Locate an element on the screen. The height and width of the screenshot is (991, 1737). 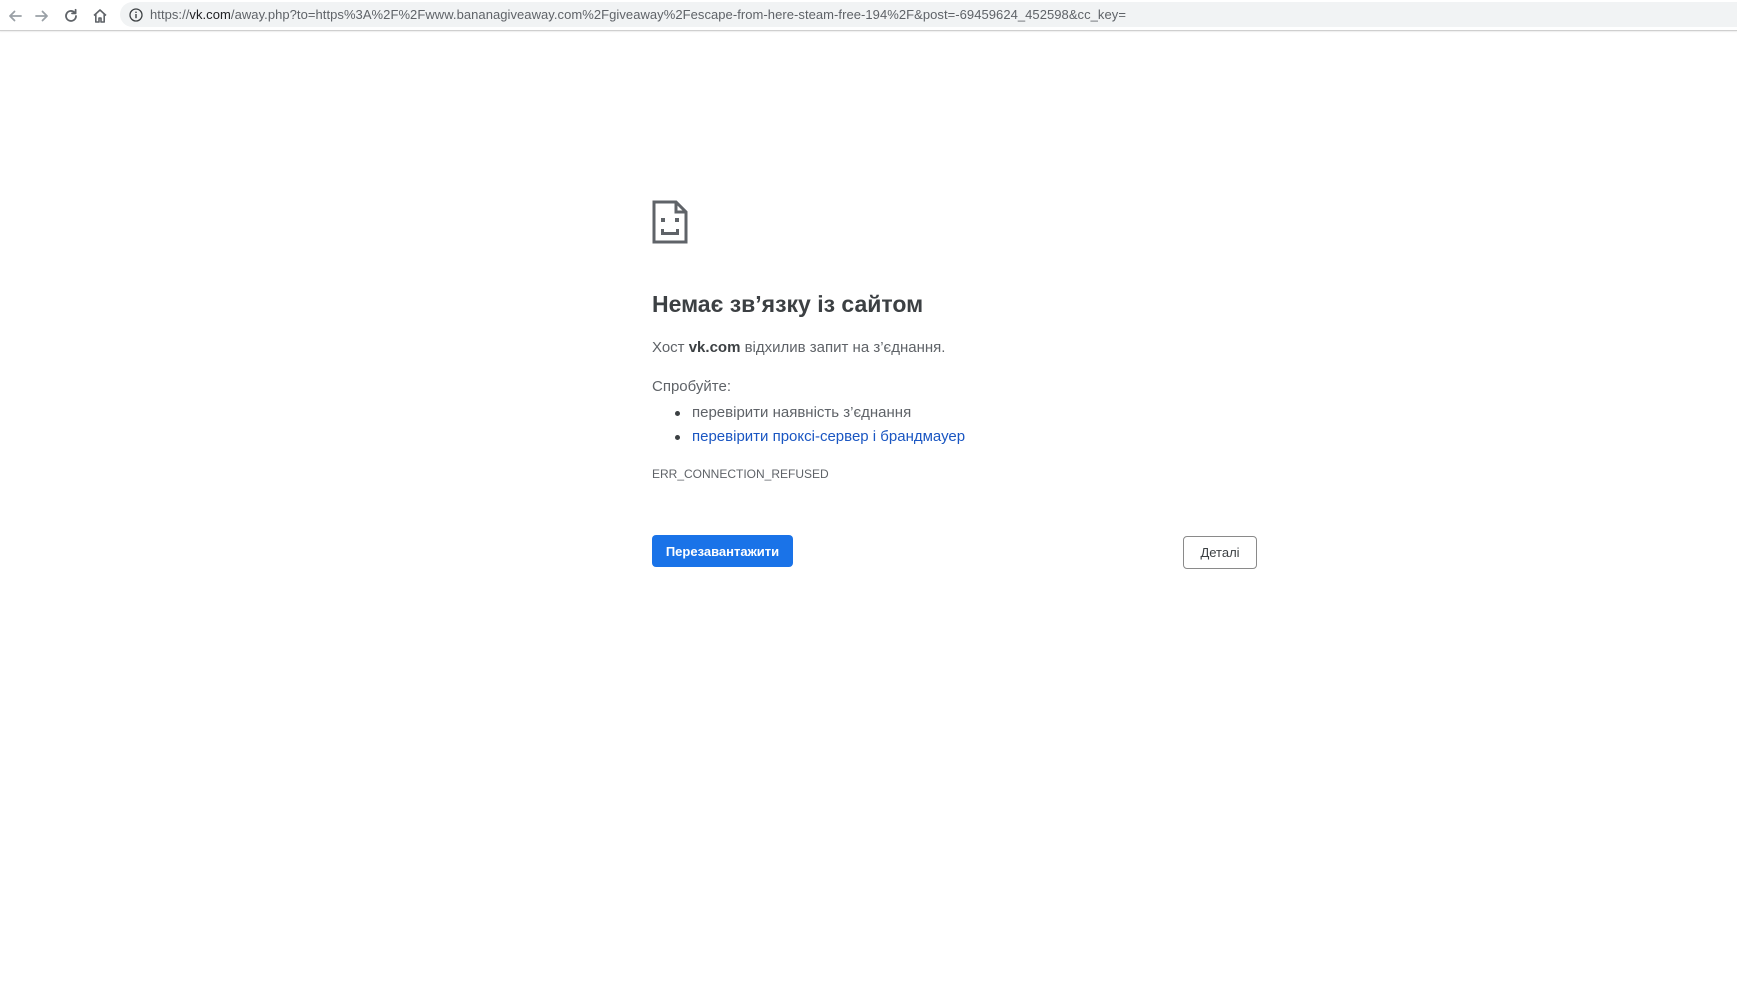
error-message: Хост vk.com відхилив запит на з’єднання. is located at coordinates (799, 347).